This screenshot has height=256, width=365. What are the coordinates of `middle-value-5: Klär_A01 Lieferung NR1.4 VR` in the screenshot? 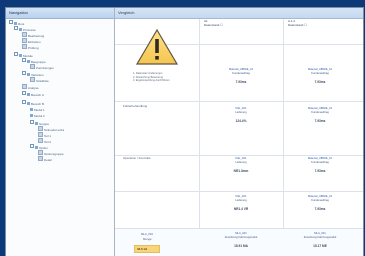 It's located at (241, 203).